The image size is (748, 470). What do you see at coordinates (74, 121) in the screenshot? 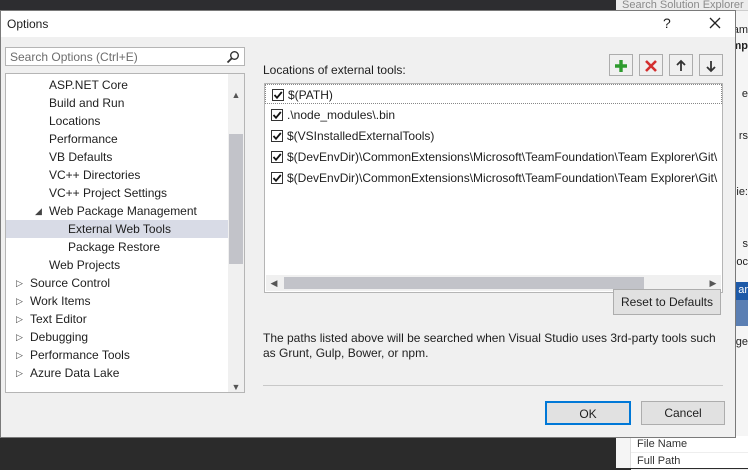
I see `tree-item-label: Locations` at bounding box center [74, 121].